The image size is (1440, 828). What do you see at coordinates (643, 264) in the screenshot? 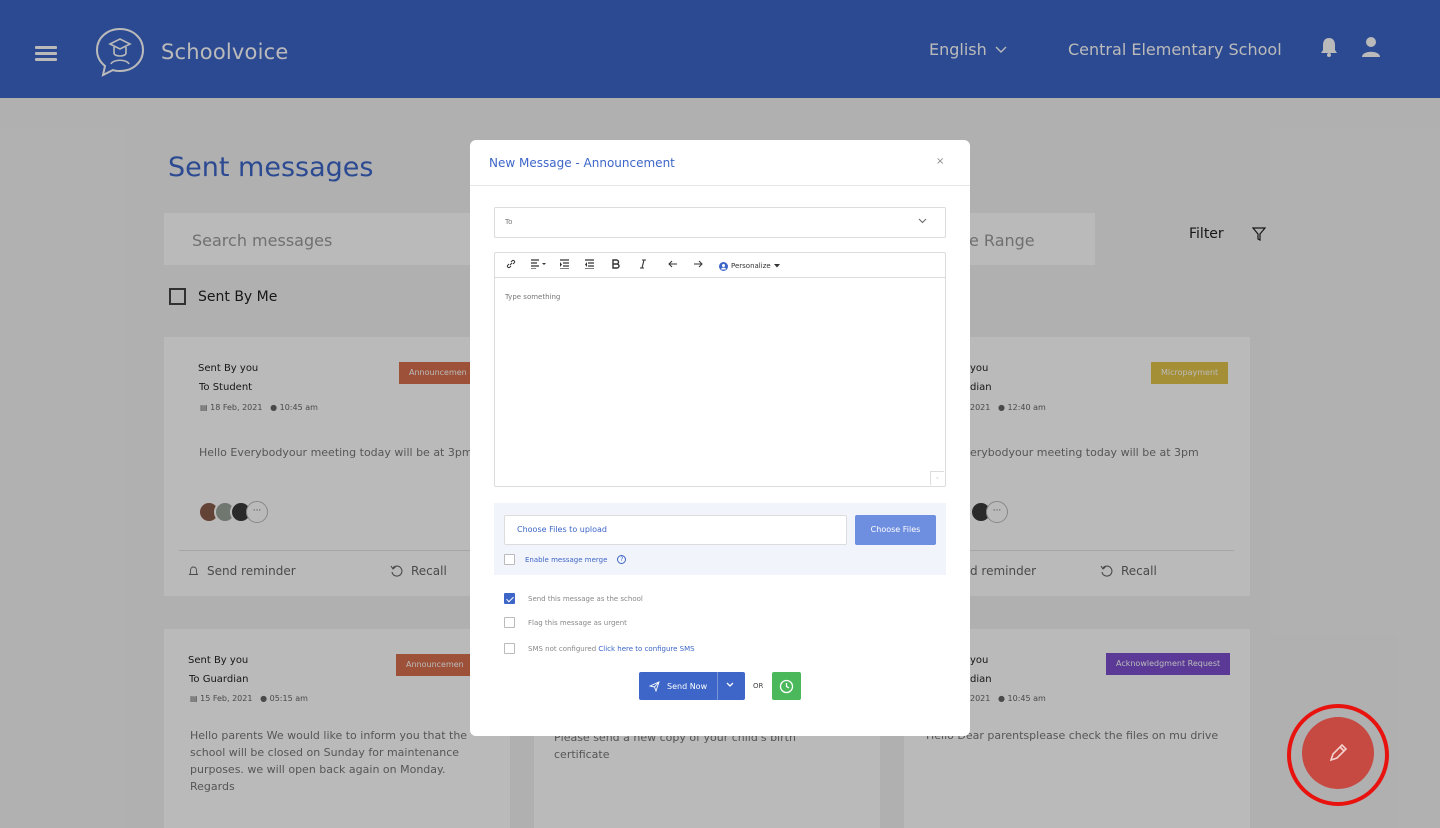
I see `italic-icon` at bounding box center [643, 264].